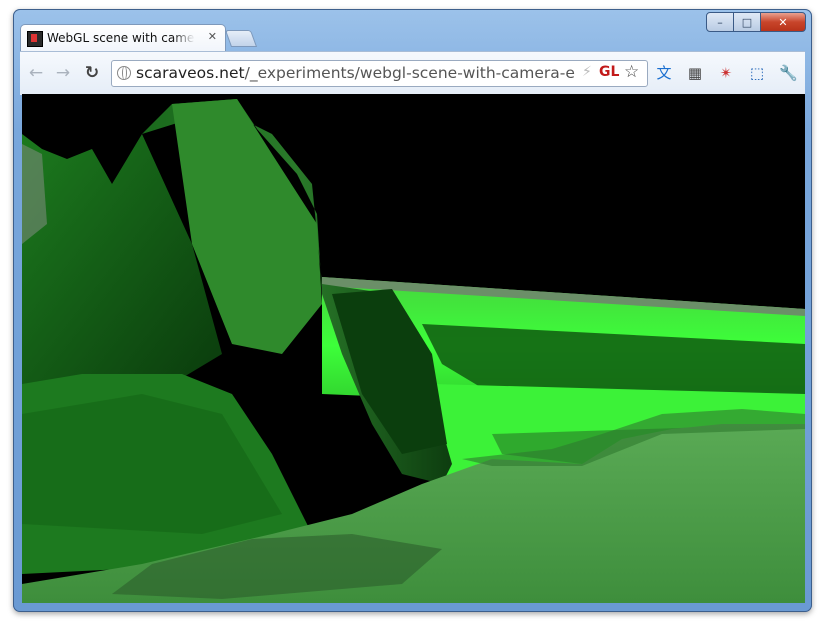 The width and height of the screenshot is (830, 631). Describe the element at coordinates (695, 73) in the screenshot. I see `qr-code-icon: ▦` at that location.